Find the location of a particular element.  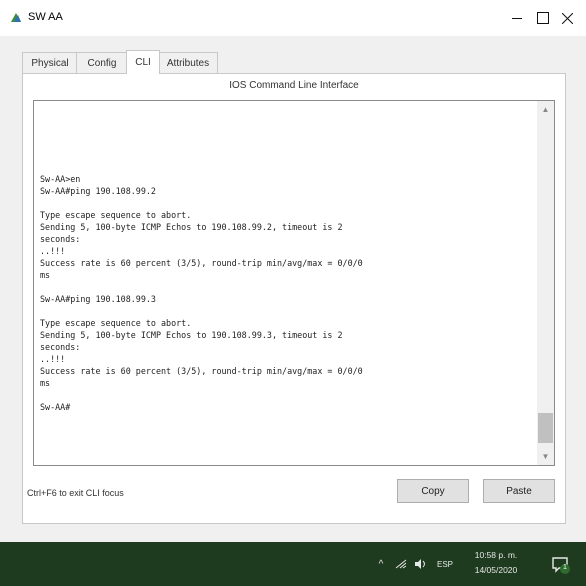

focus-hint: Ctrl+F6 to exit CLI focus is located at coordinates (75, 493).